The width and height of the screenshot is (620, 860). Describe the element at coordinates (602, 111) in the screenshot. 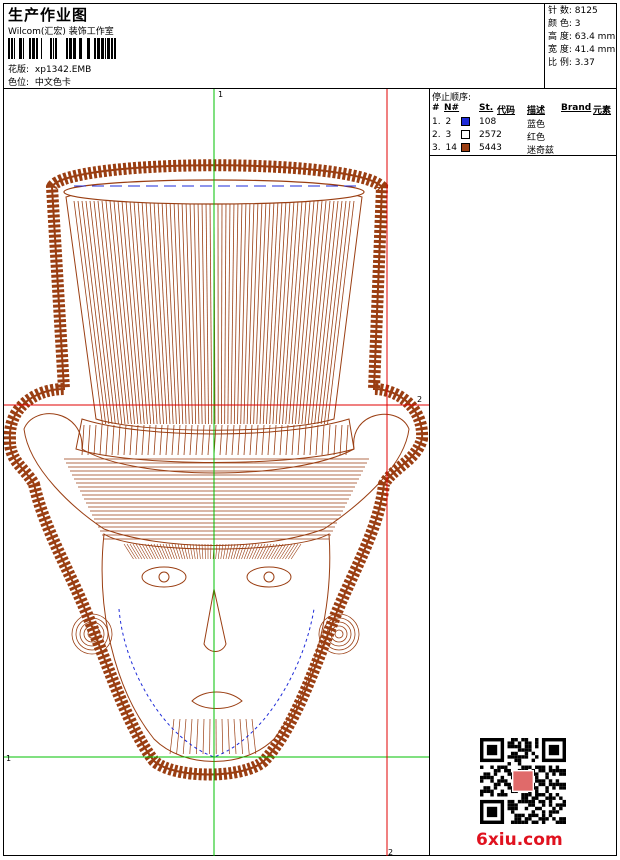

I see `stop-header-element: 元素` at that location.